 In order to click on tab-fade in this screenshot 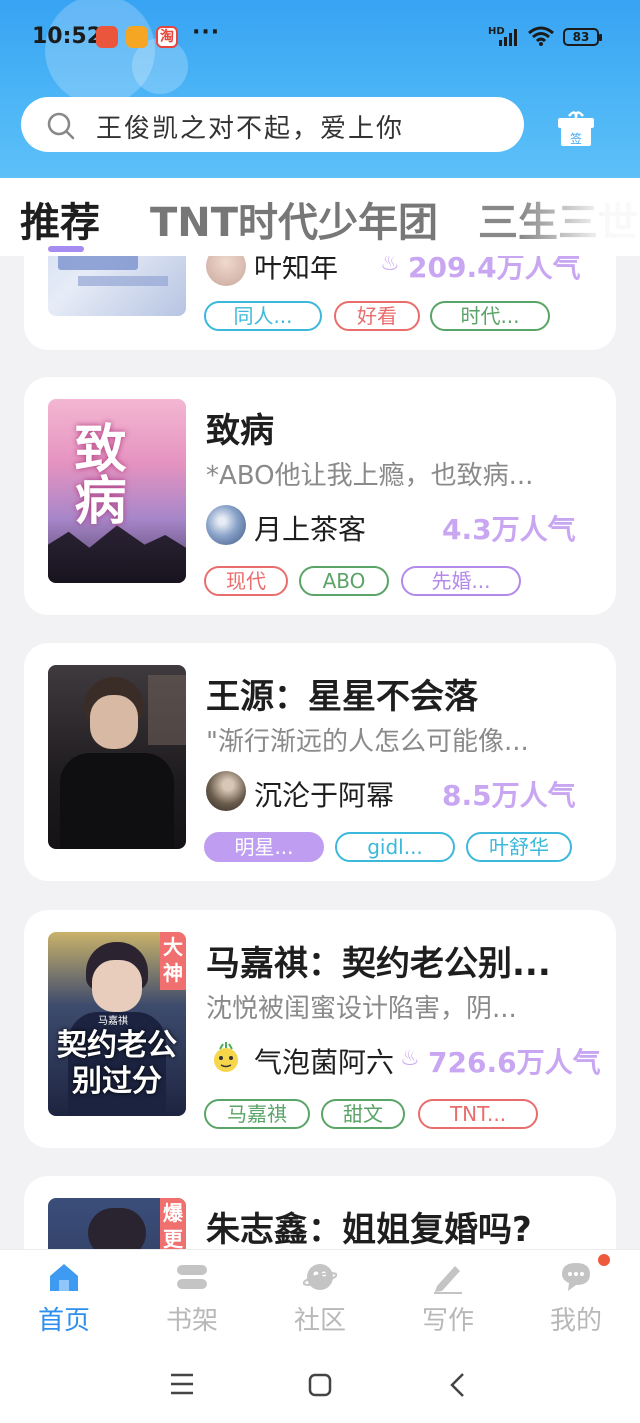, I will do `click(580, 217)`.